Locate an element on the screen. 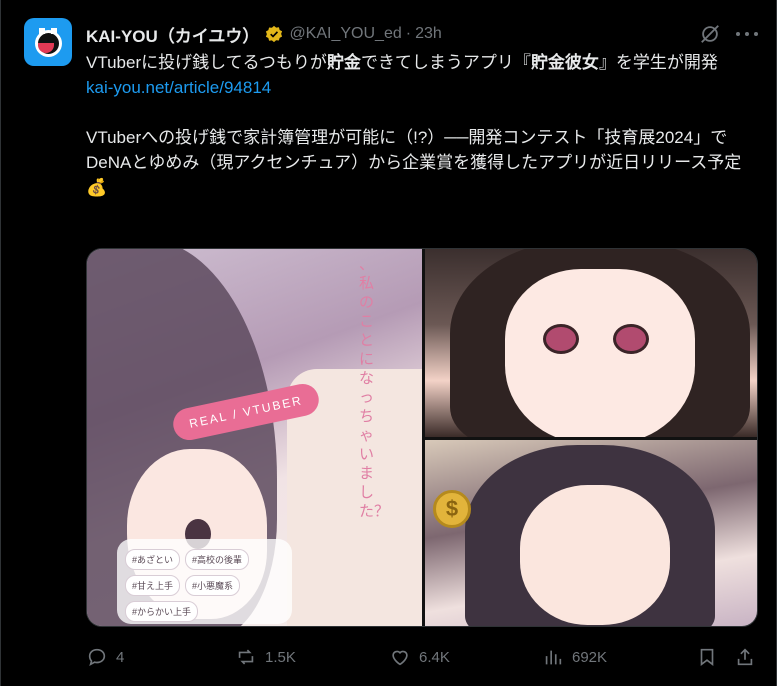 Image resolution: width=777 pixels, height=686 pixels. image-tag: #高校の後輩 is located at coordinates (217, 559).